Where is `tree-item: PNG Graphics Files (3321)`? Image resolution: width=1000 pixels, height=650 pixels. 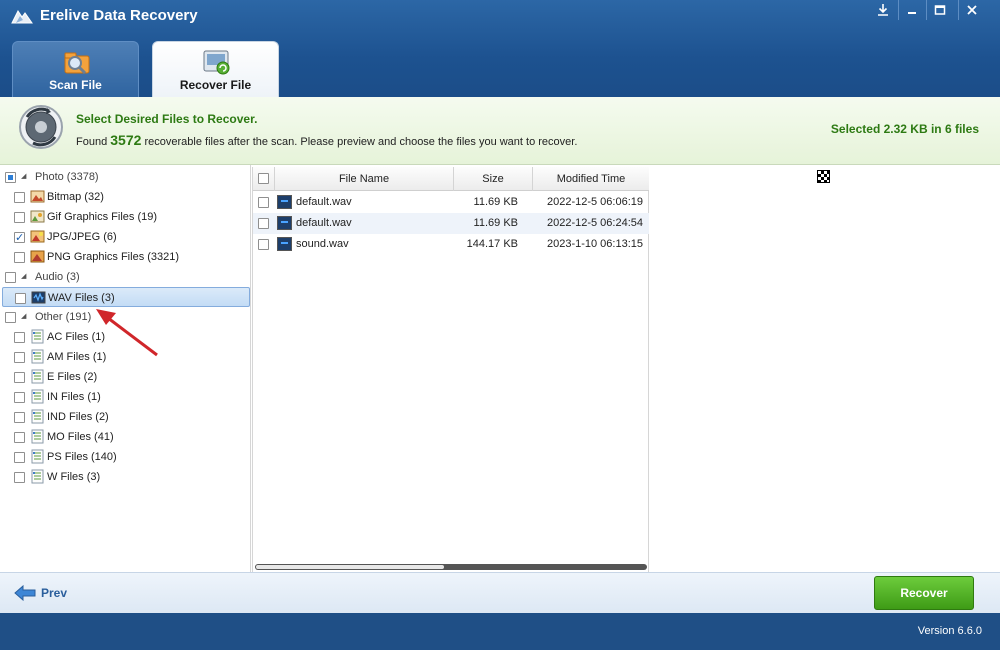 tree-item: PNG Graphics Files (3321) is located at coordinates (125, 257).